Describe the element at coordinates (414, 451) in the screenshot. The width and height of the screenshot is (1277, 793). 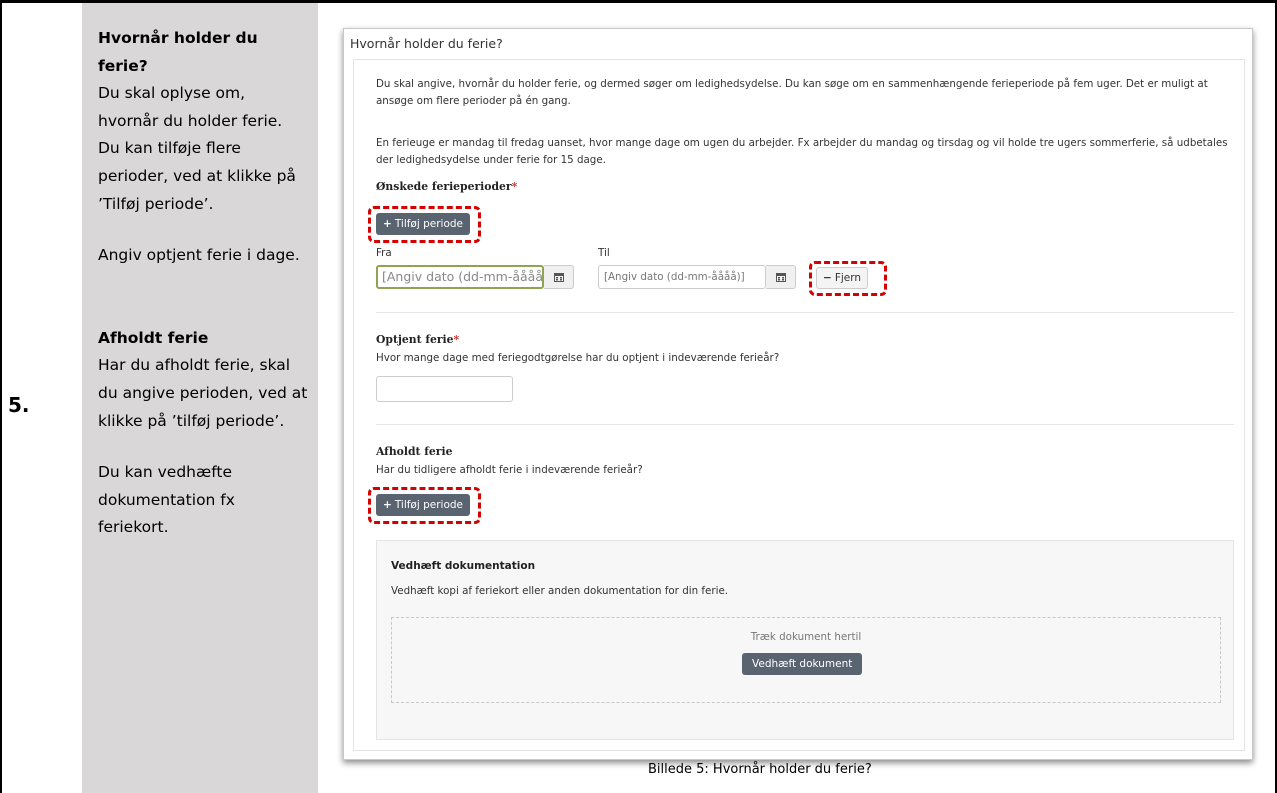
I see `taken-label: Afholdt ferie` at that location.